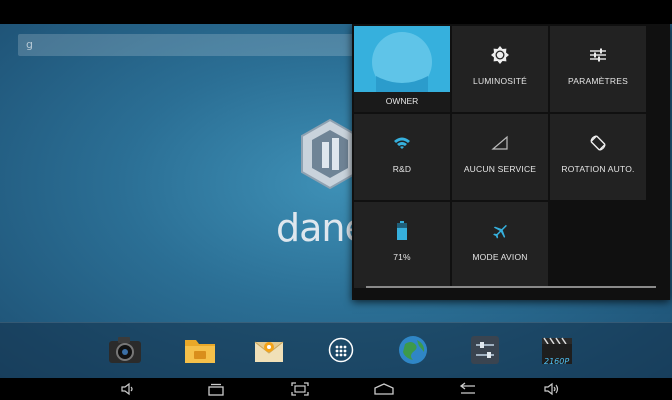 This screenshot has width=672, height=400. What do you see at coordinates (500, 231) in the screenshot?
I see `airplane-icon` at bounding box center [500, 231].